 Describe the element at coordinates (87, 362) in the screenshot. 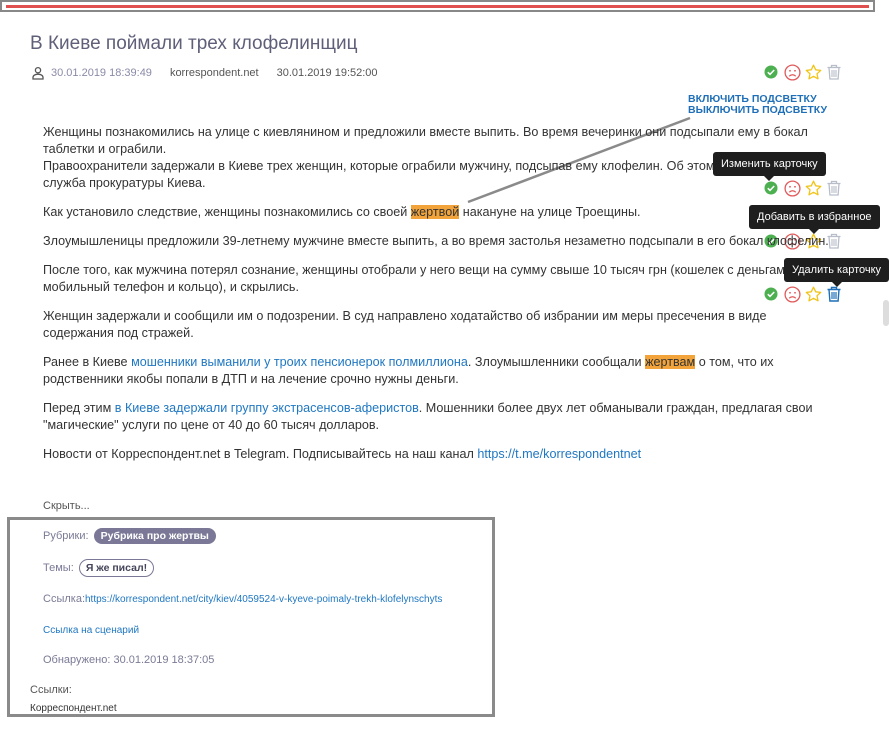

I see `paragraph-text: Ранее в Киеве` at that location.